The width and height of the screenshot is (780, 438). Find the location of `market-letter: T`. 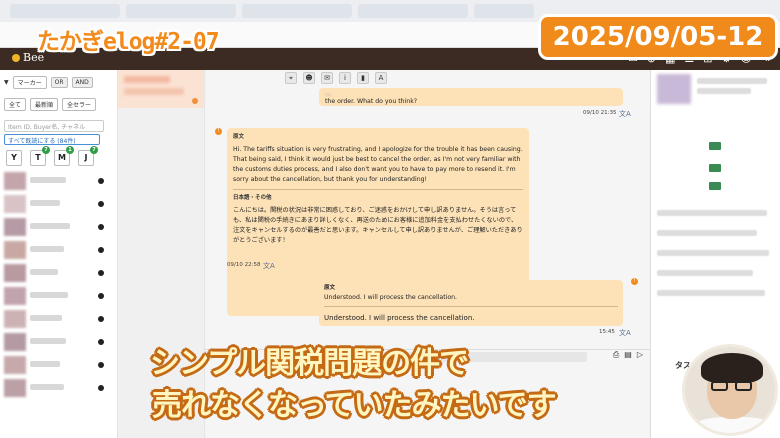

market-letter: T is located at coordinates (38, 157).